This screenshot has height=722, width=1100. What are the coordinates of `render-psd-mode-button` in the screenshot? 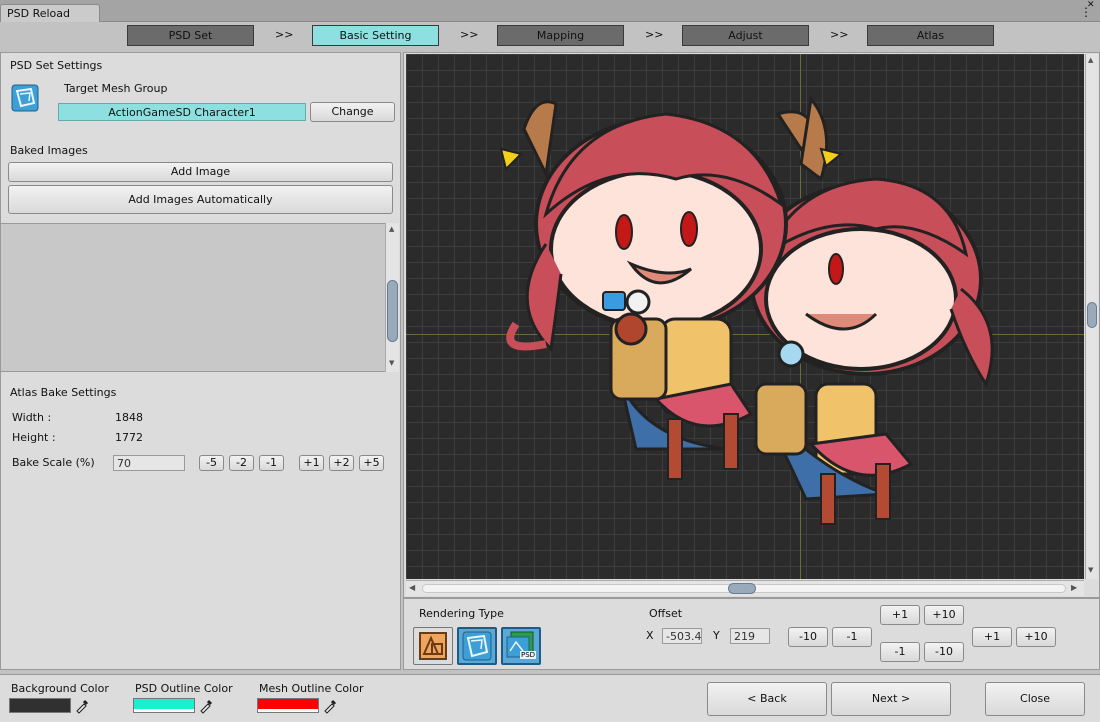 It's located at (433, 646).